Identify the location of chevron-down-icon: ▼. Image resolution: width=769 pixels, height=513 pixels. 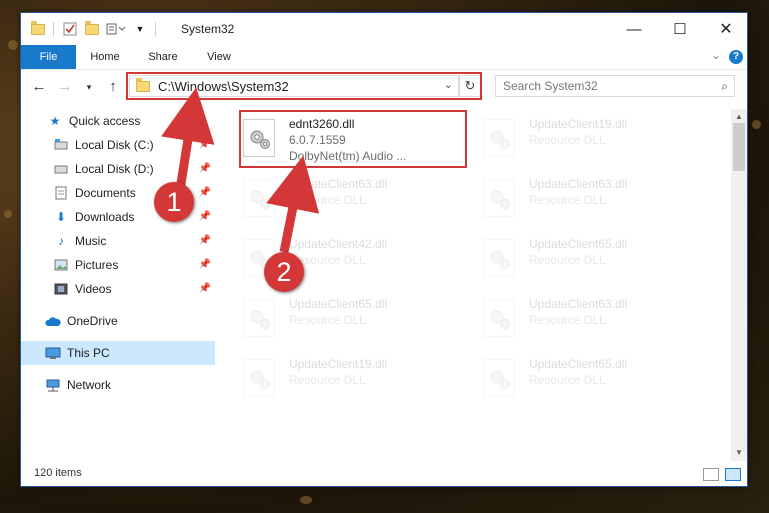
(140, 29).